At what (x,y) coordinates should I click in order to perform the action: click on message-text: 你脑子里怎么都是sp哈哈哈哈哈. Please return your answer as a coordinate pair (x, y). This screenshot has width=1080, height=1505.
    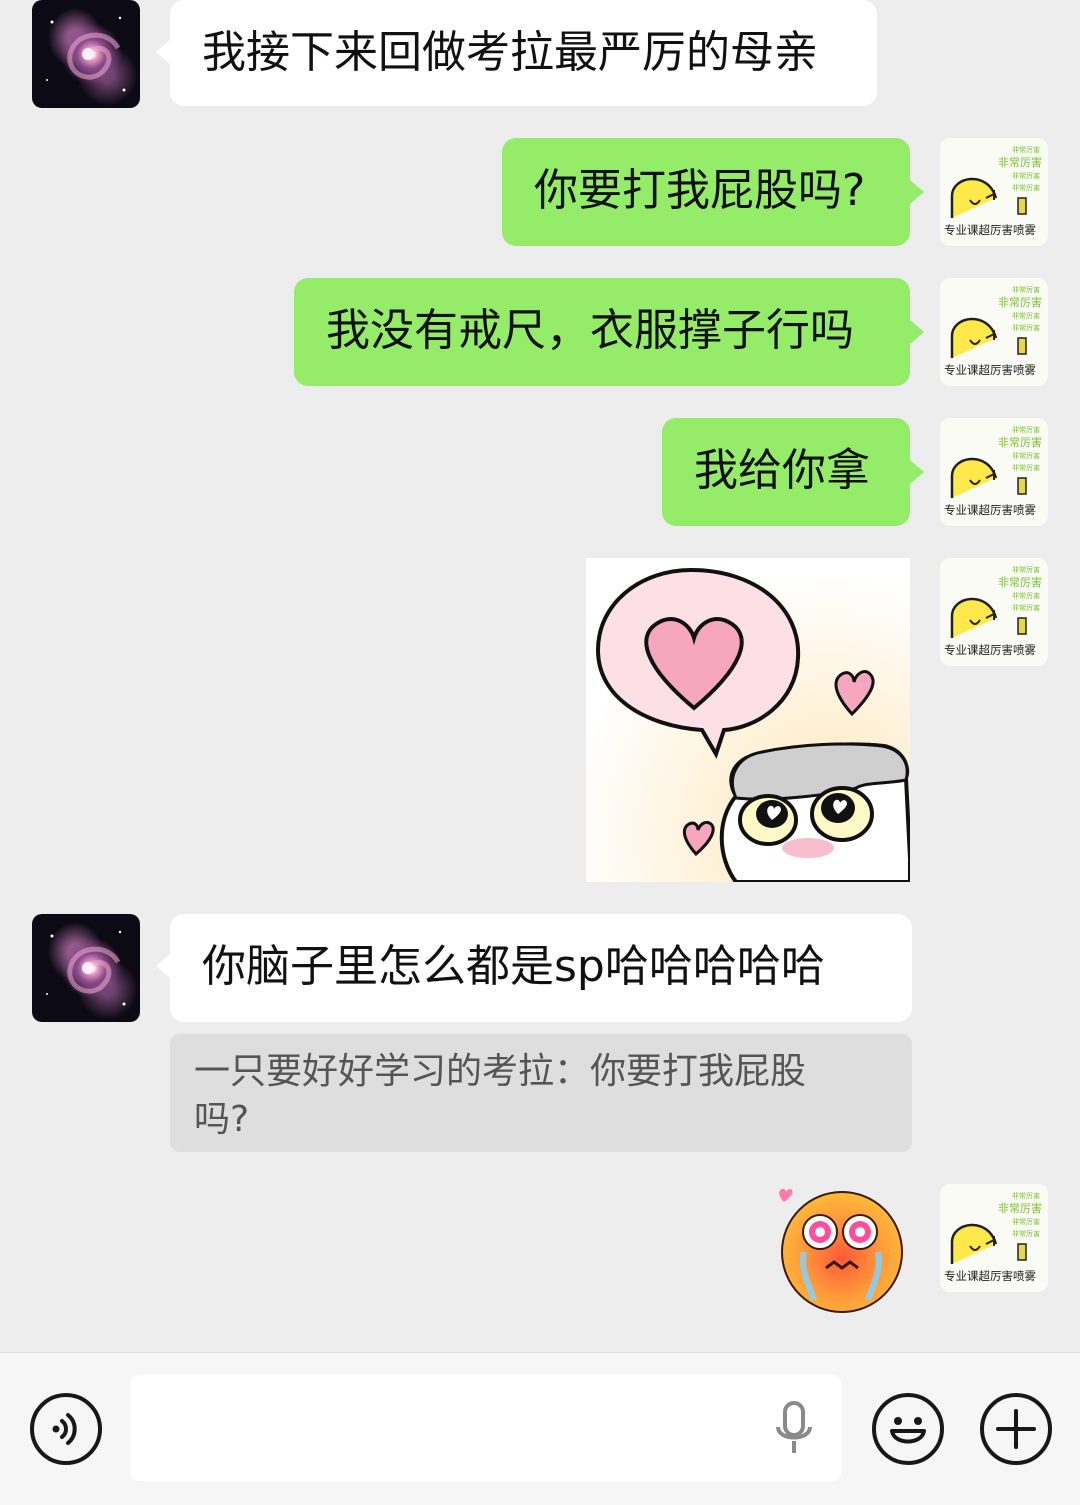
    Looking at the image, I should click on (513, 966).